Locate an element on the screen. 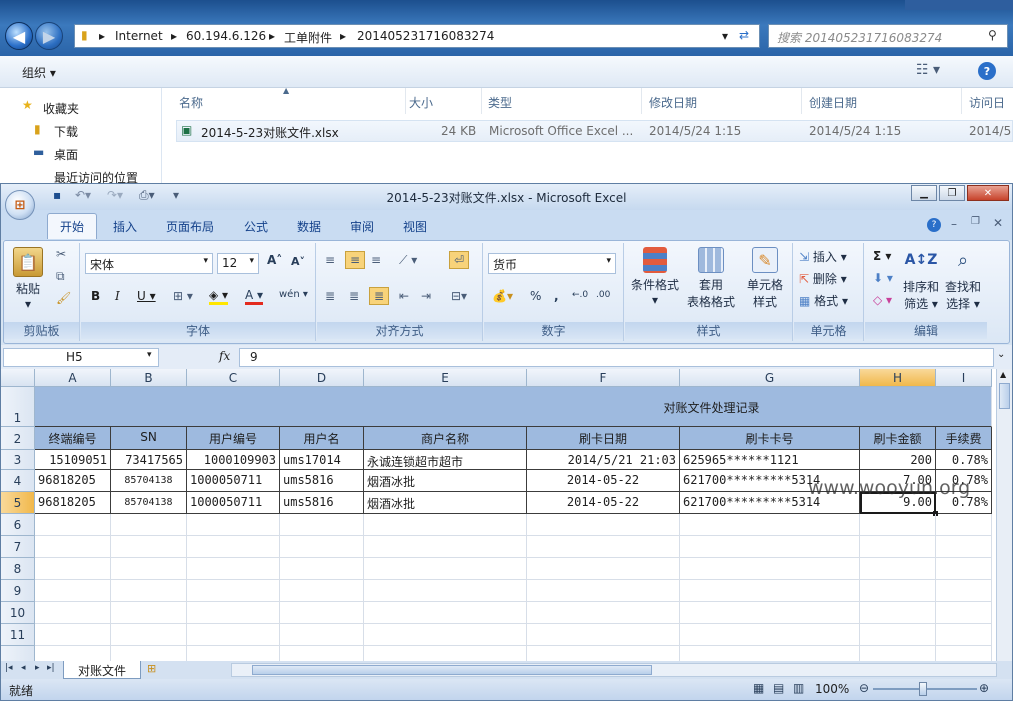 The width and height of the screenshot is (1013, 701). normal-view-icon: ▦ is located at coordinates (758, 688).